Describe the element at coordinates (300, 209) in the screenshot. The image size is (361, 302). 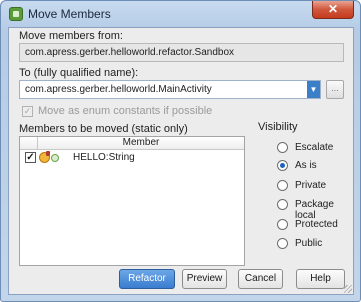
I see `radio-package-local: Package local` at that location.